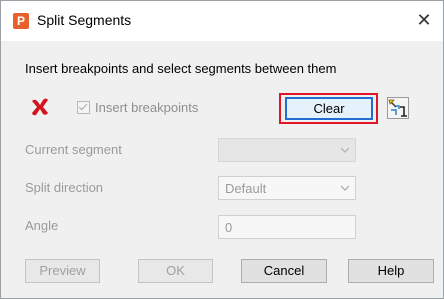 The image size is (444, 299). What do you see at coordinates (287, 227) in the screenshot?
I see `angle-input: 0` at bounding box center [287, 227].